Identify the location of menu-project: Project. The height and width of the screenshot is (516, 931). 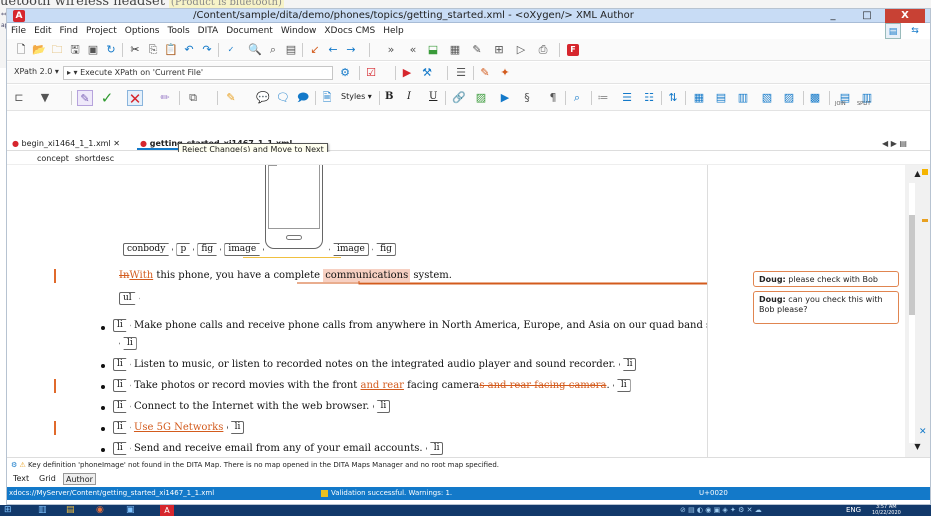
(101, 31).